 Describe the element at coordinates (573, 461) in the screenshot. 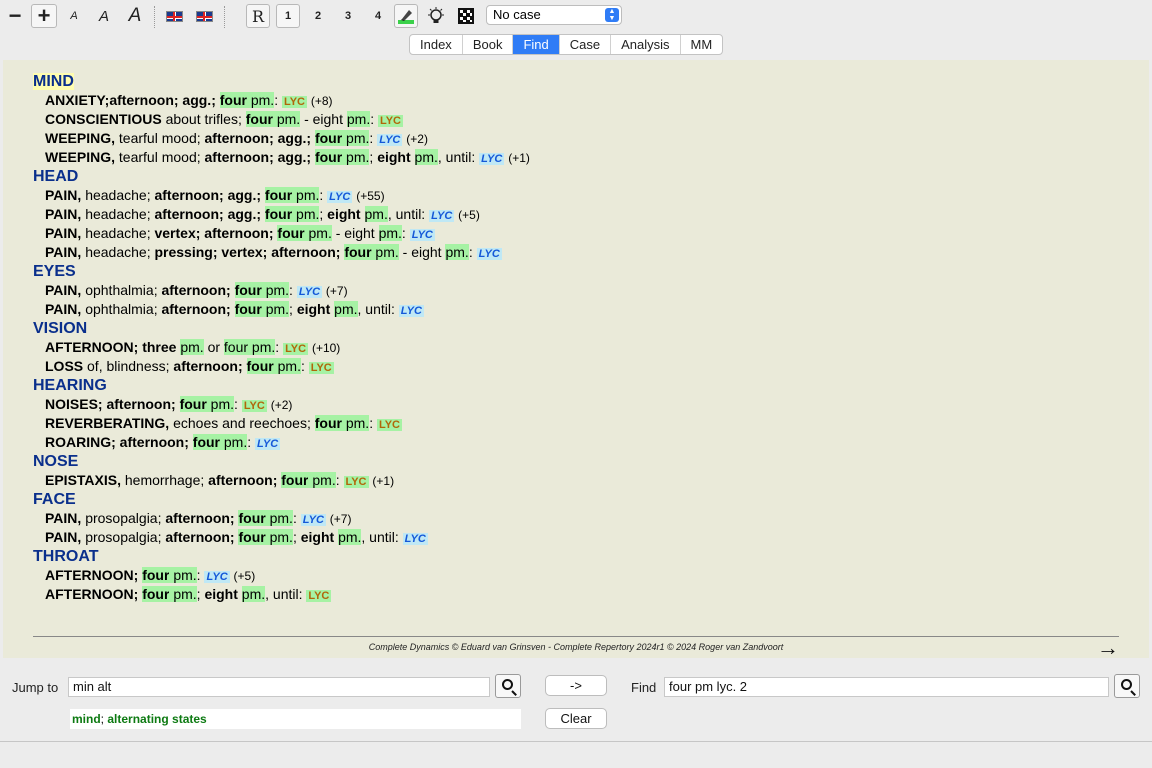

I see `chapter-heading: NOSE` at that location.